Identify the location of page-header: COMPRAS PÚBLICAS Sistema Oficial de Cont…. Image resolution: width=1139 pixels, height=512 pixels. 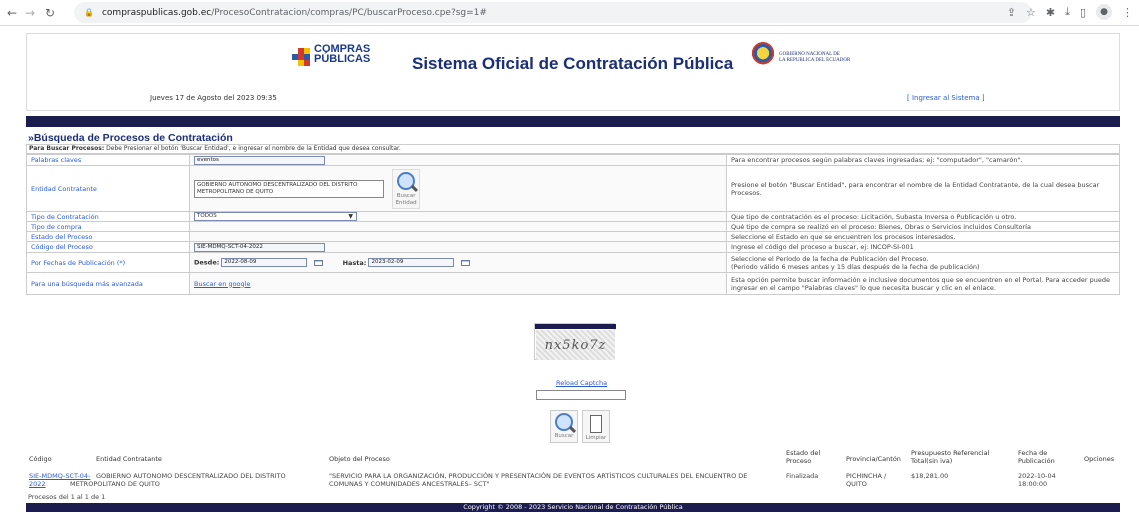
(573, 72).